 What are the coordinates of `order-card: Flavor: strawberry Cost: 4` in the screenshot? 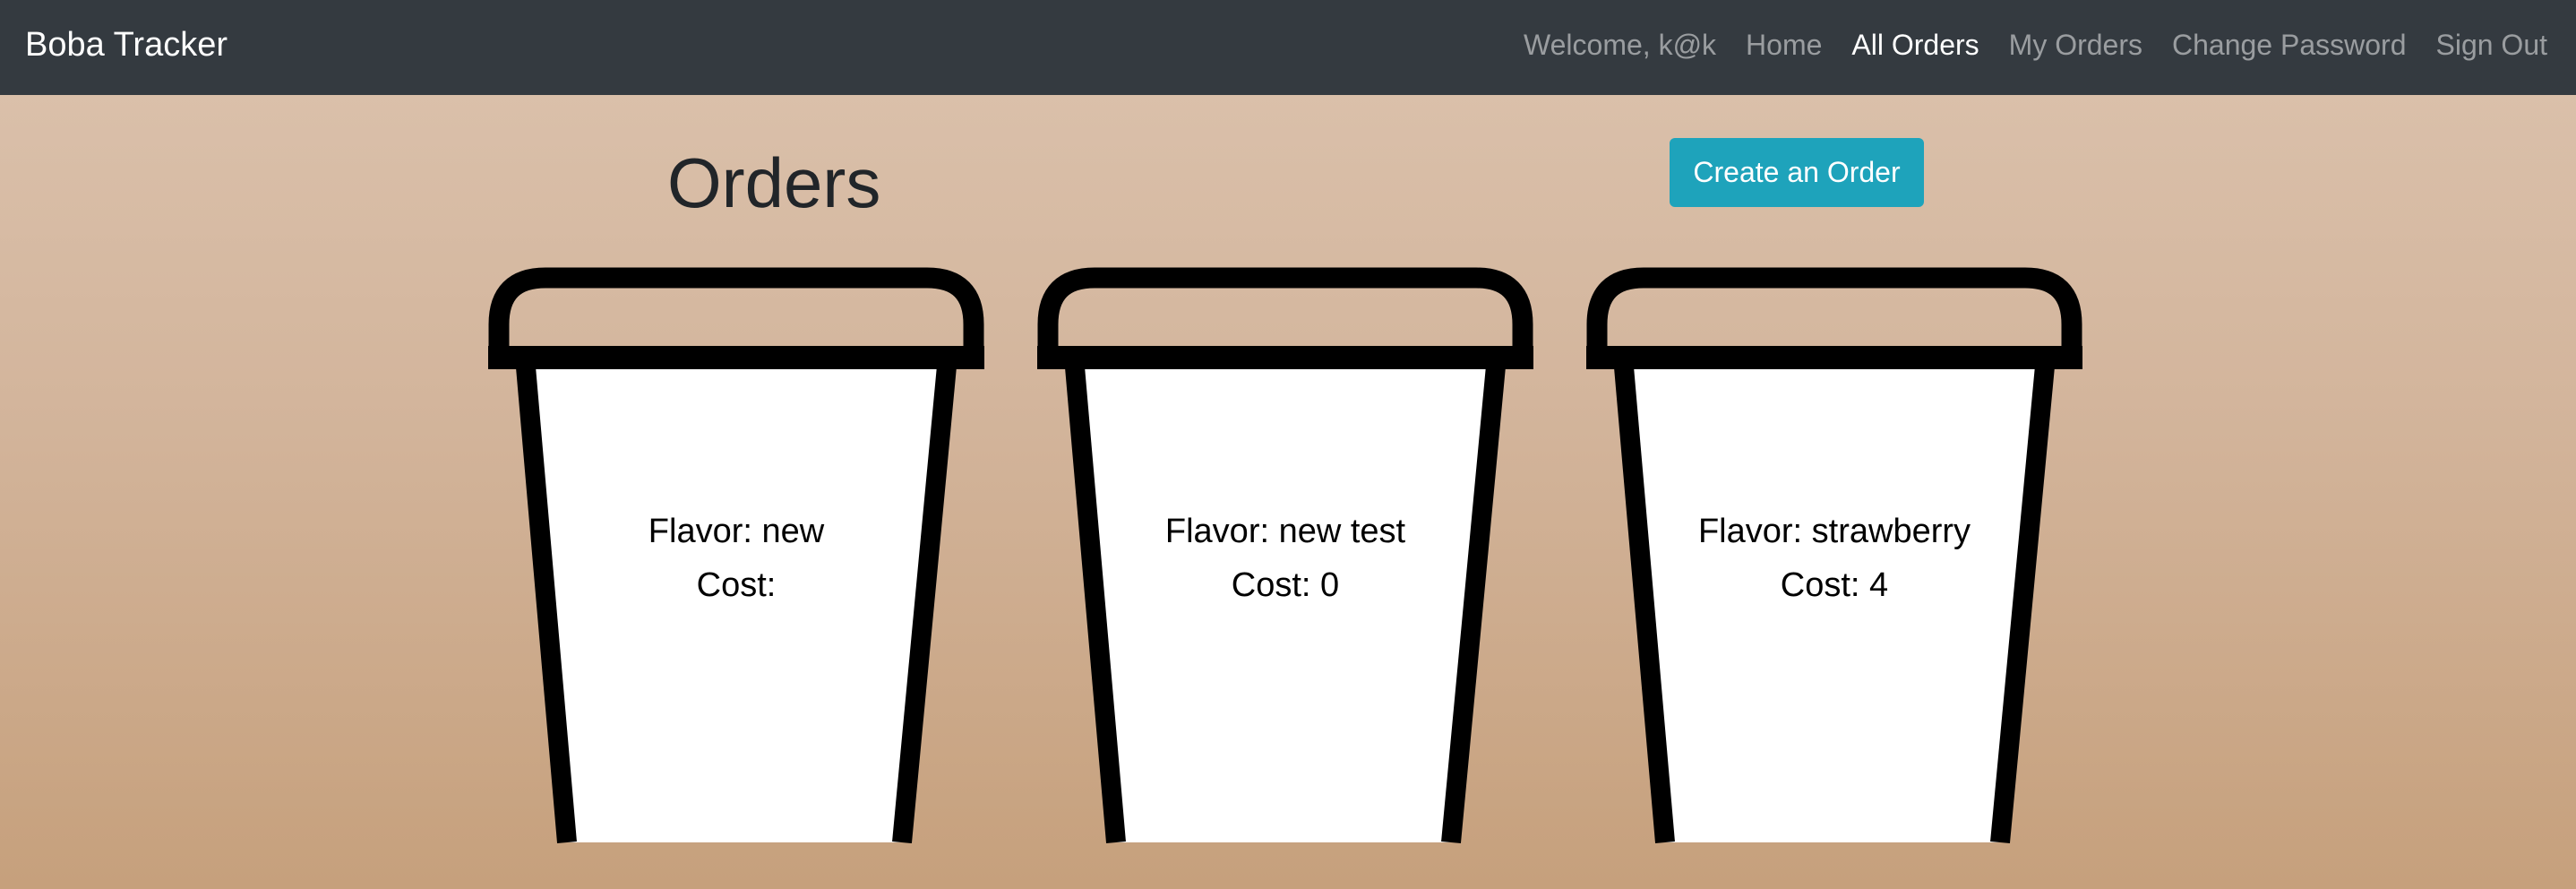 It's located at (1834, 555).